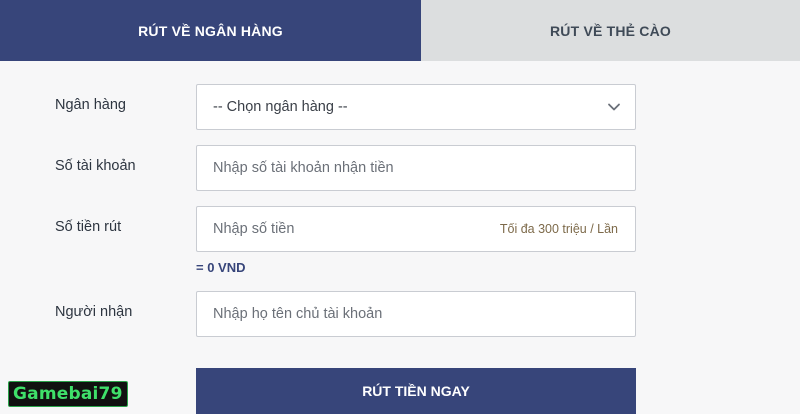 This screenshot has width=800, height=414. Describe the element at coordinates (610, 30) in the screenshot. I see `tab-card-withdraw: RÚT VỀ THẺ CÀO` at that location.